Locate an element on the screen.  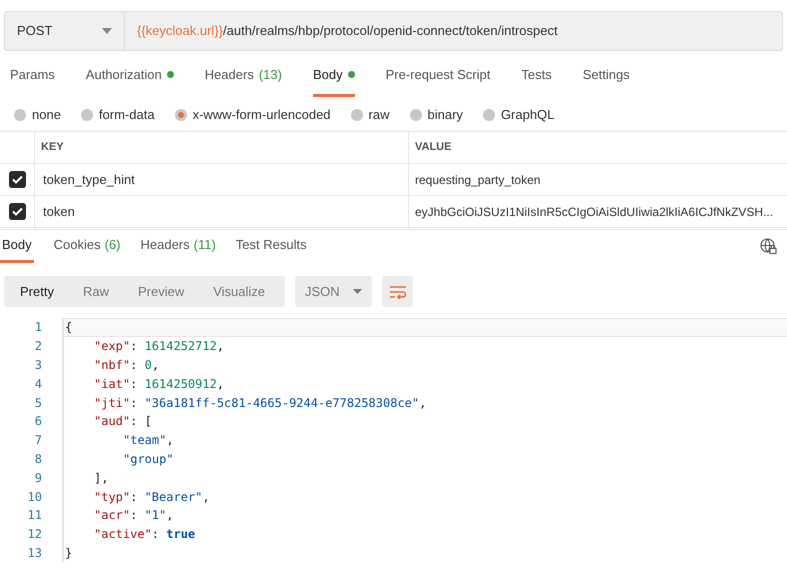
table-cell-text: token_type_hint is located at coordinates (89, 179).